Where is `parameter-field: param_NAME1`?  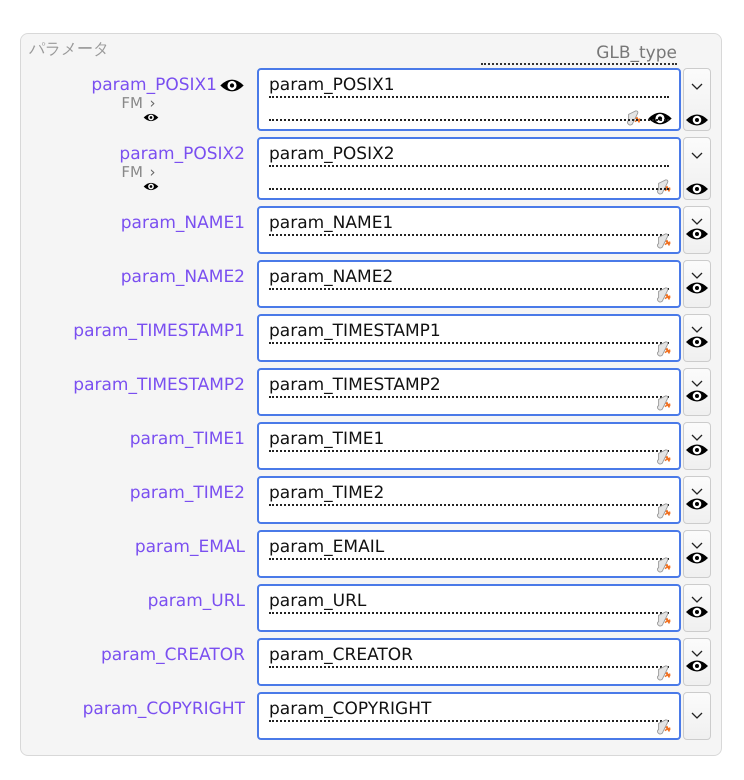
parameter-field: param_NAME1 is located at coordinates (469, 230).